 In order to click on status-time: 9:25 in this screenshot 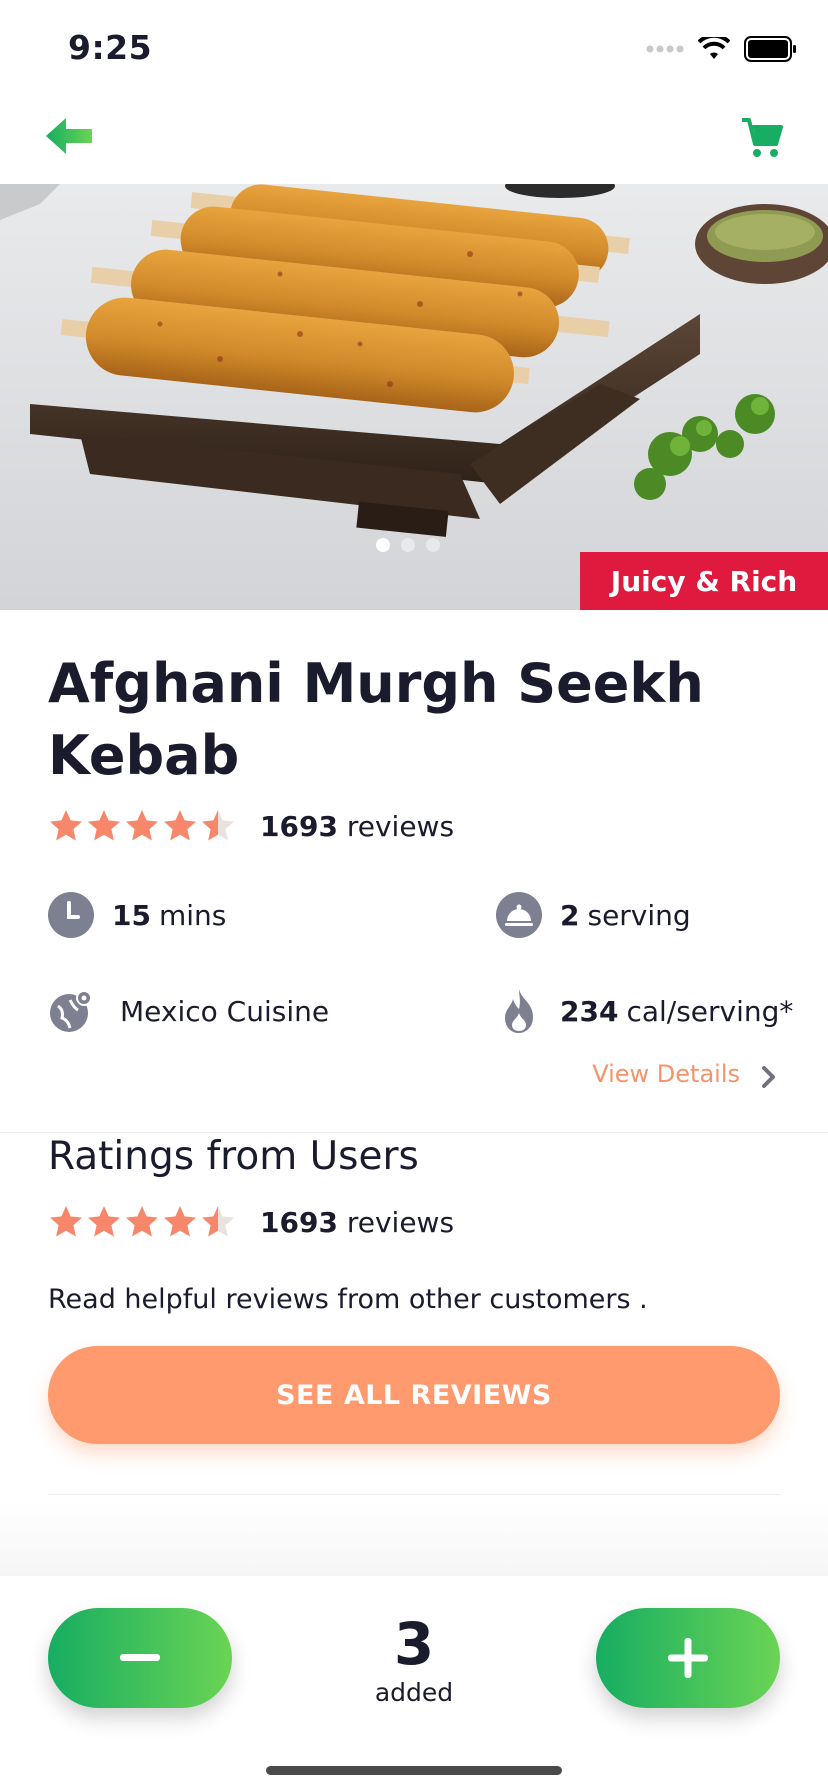, I will do `click(110, 47)`.